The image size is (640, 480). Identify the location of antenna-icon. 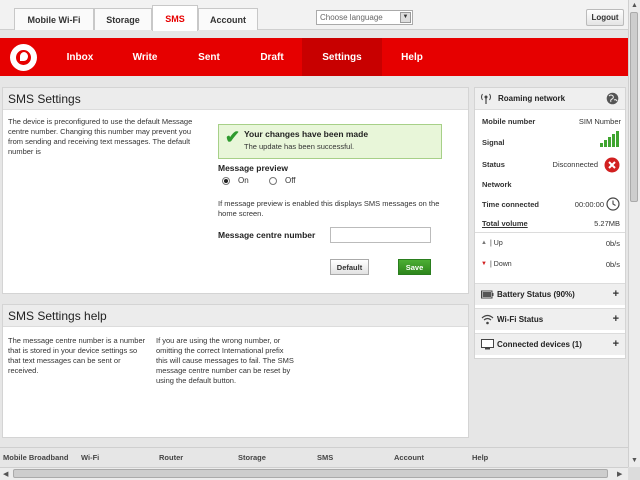
(486, 98).